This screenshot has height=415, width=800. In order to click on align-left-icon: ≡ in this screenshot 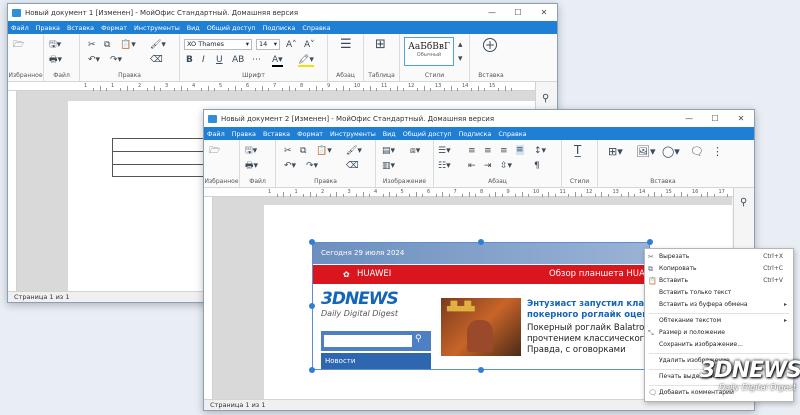, I will do `click(472, 151)`.